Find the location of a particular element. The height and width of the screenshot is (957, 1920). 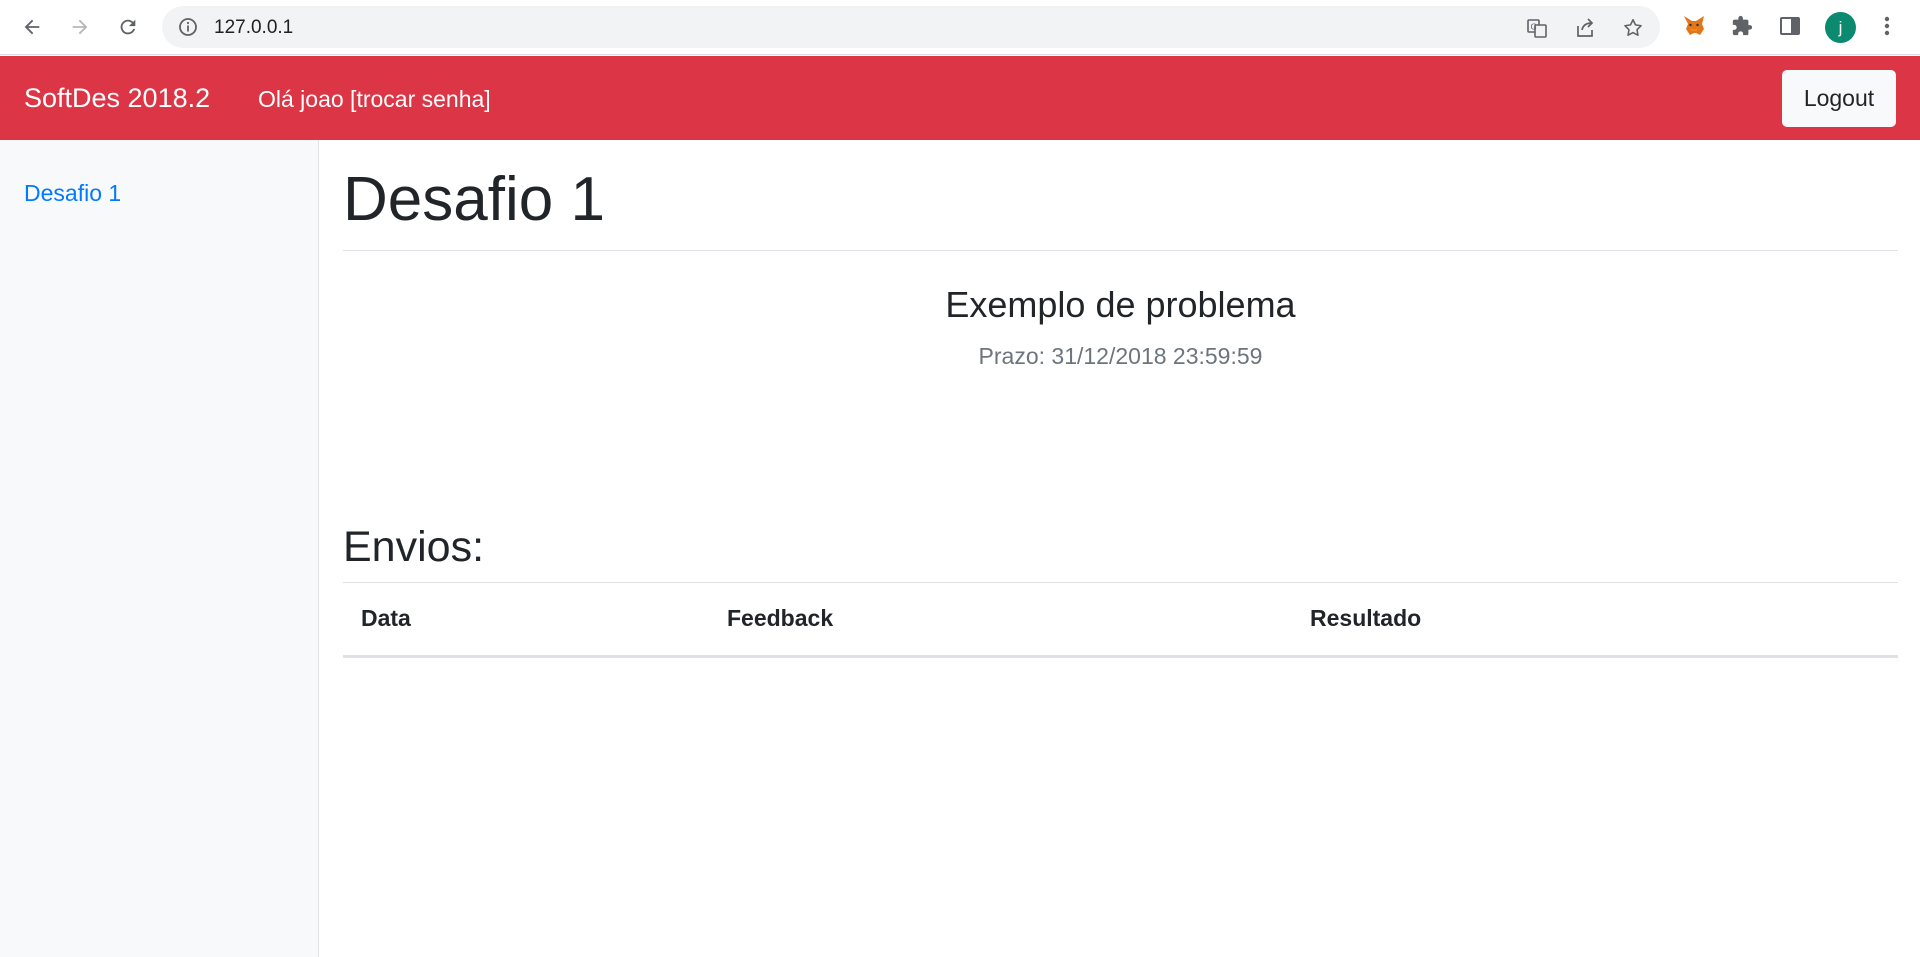

profile-initial: j is located at coordinates (1840, 27).